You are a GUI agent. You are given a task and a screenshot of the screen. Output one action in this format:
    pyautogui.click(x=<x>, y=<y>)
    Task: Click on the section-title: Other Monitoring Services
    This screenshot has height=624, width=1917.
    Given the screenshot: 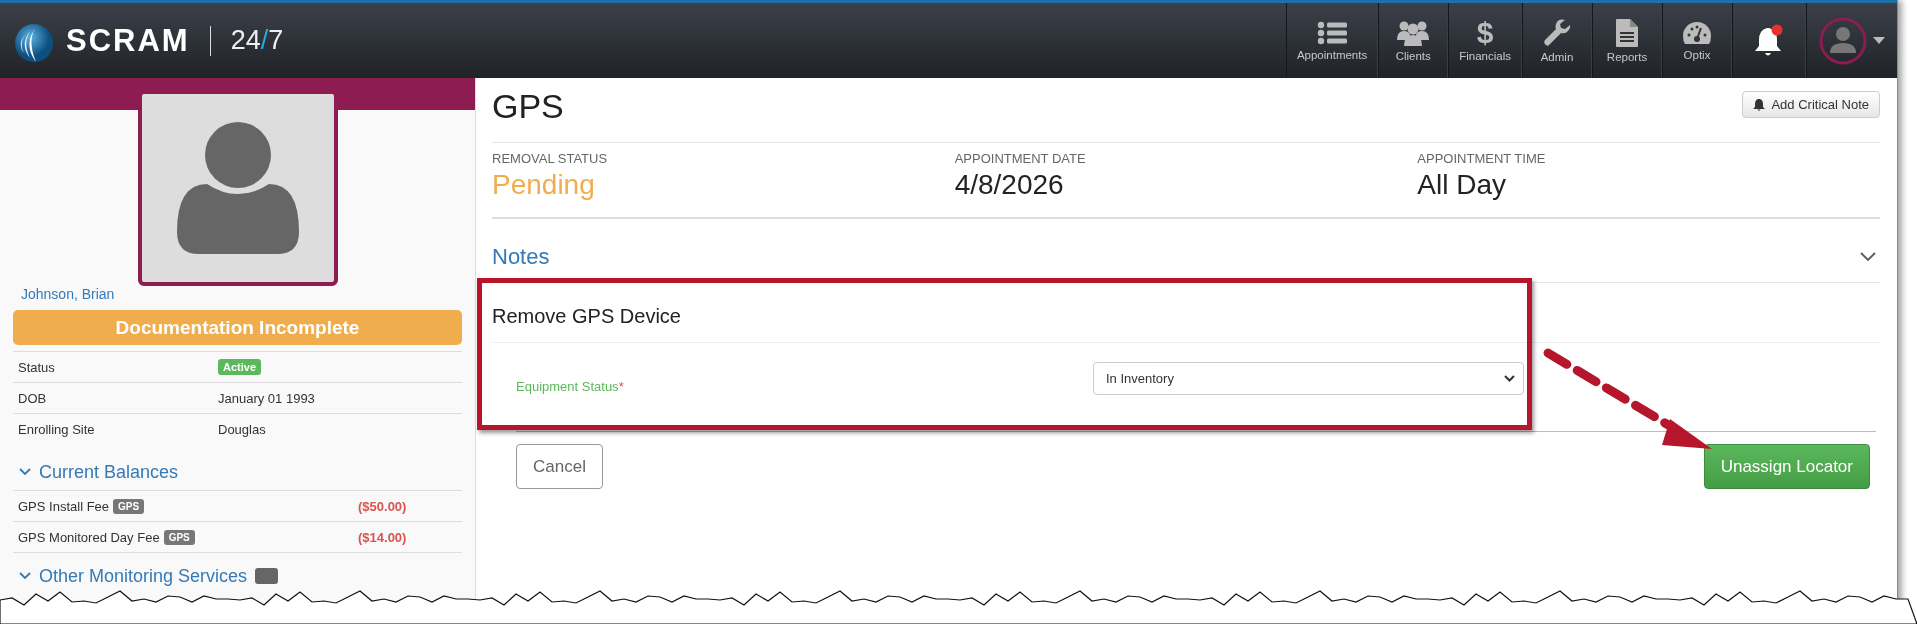 What is the action you would take?
    pyautogui.click(x=143, y=576)
    